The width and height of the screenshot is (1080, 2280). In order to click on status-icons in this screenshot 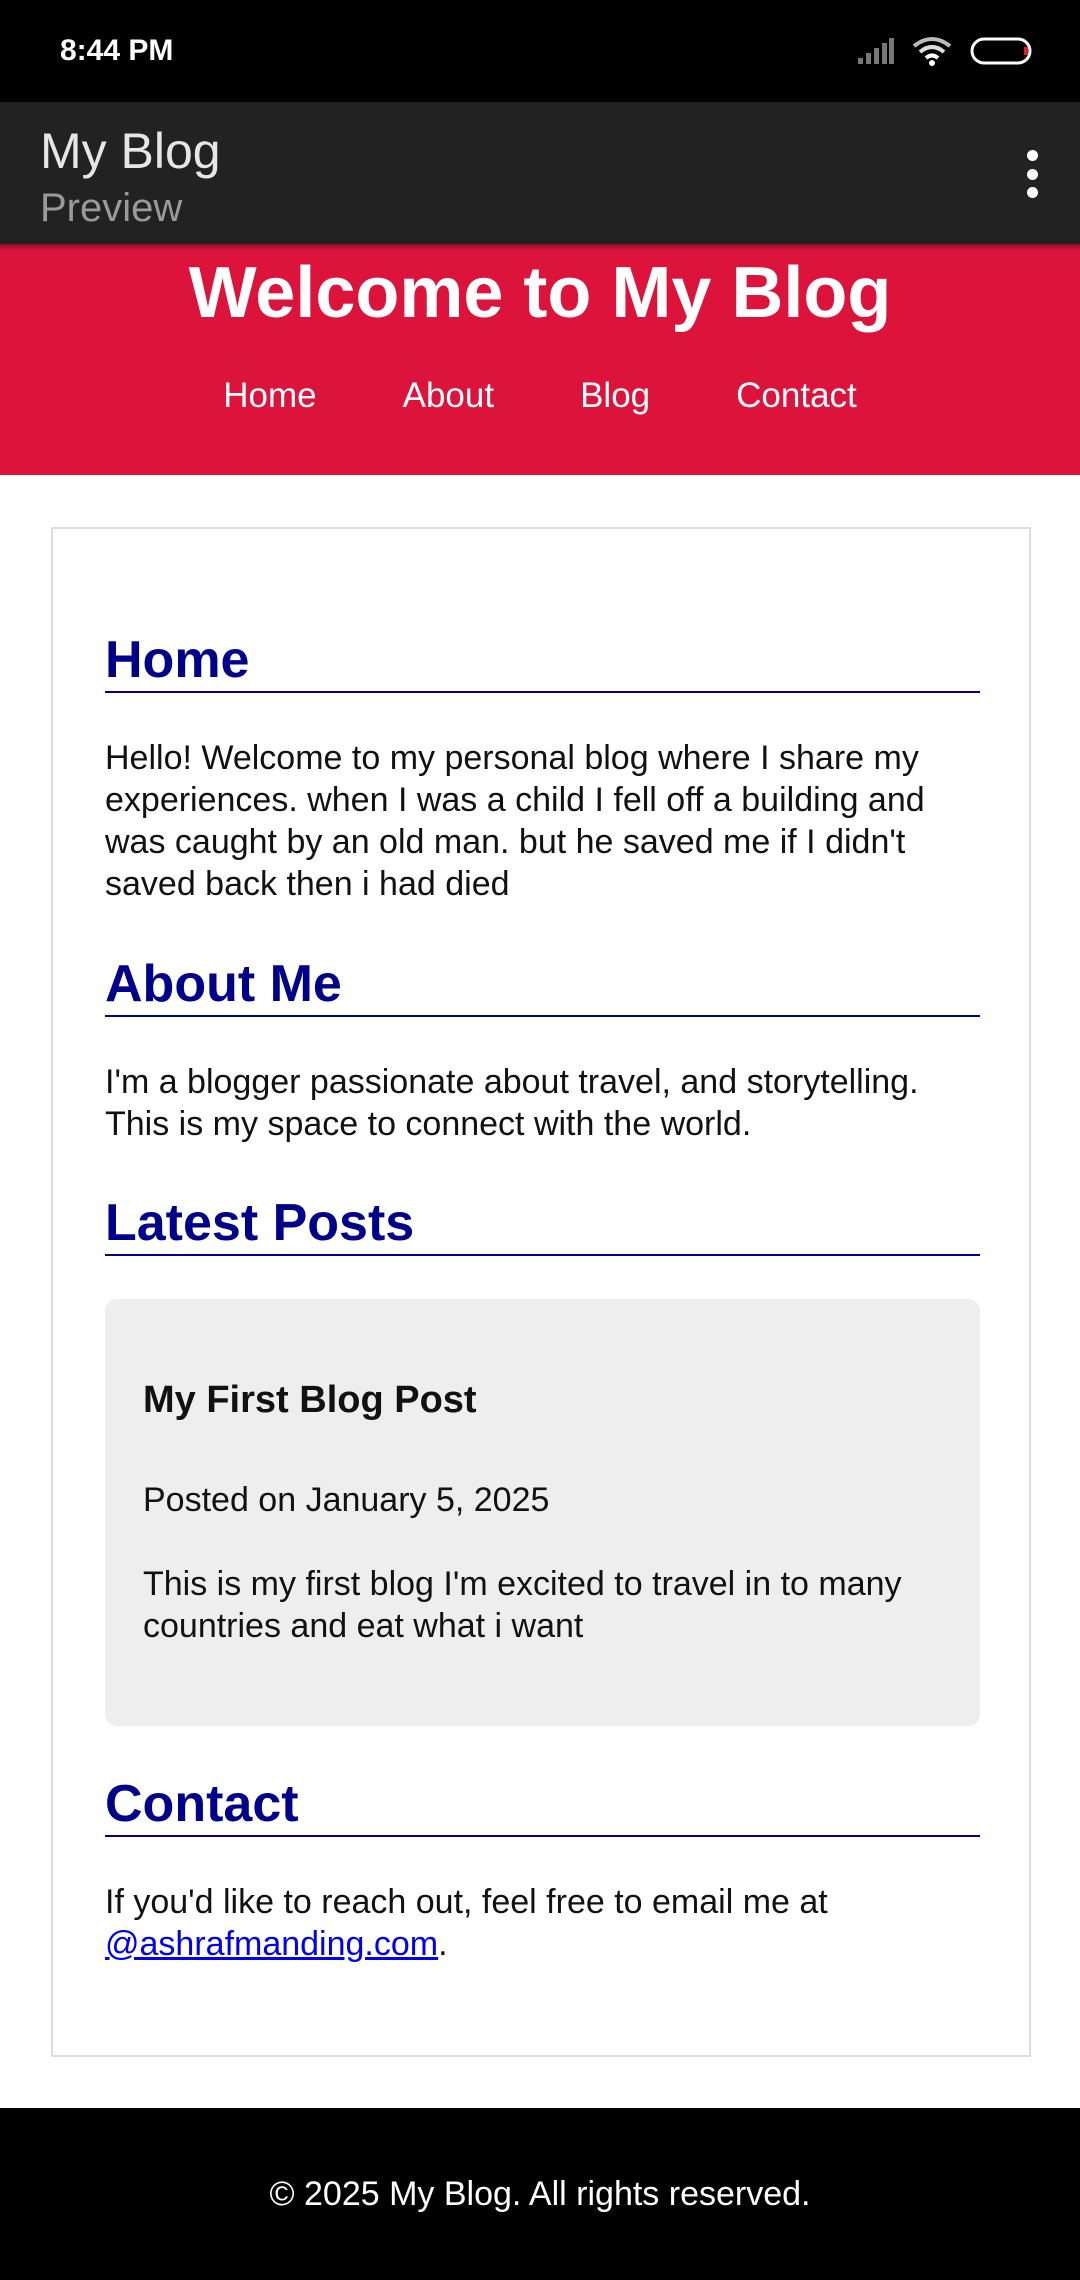, I will do `click(946, 51)`.